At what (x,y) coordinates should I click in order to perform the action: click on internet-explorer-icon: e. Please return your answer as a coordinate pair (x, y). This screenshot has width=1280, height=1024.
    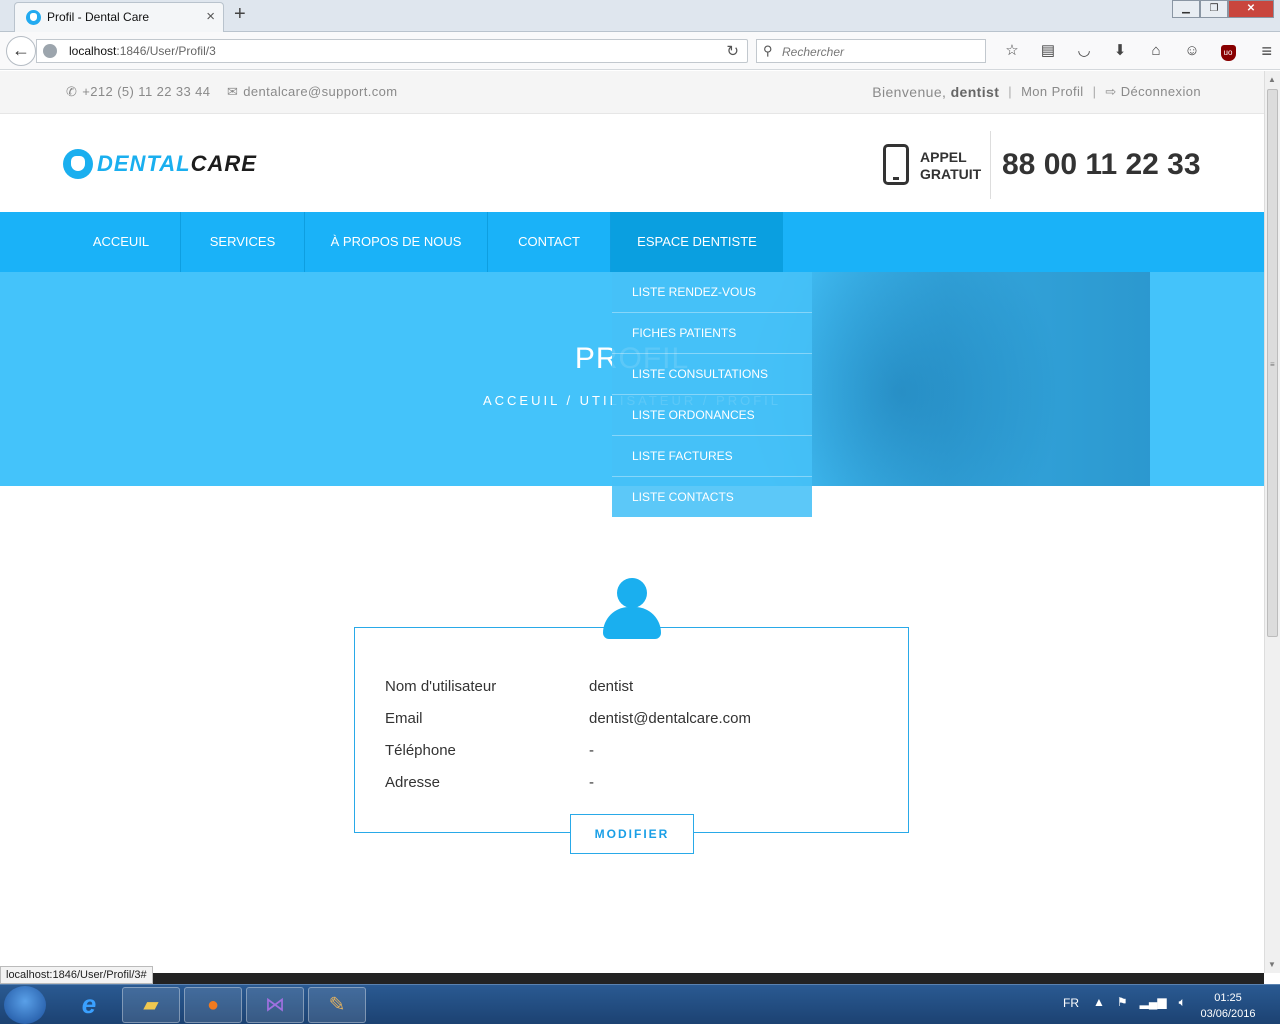
    Looking at the image, I should click on (89, 1005).